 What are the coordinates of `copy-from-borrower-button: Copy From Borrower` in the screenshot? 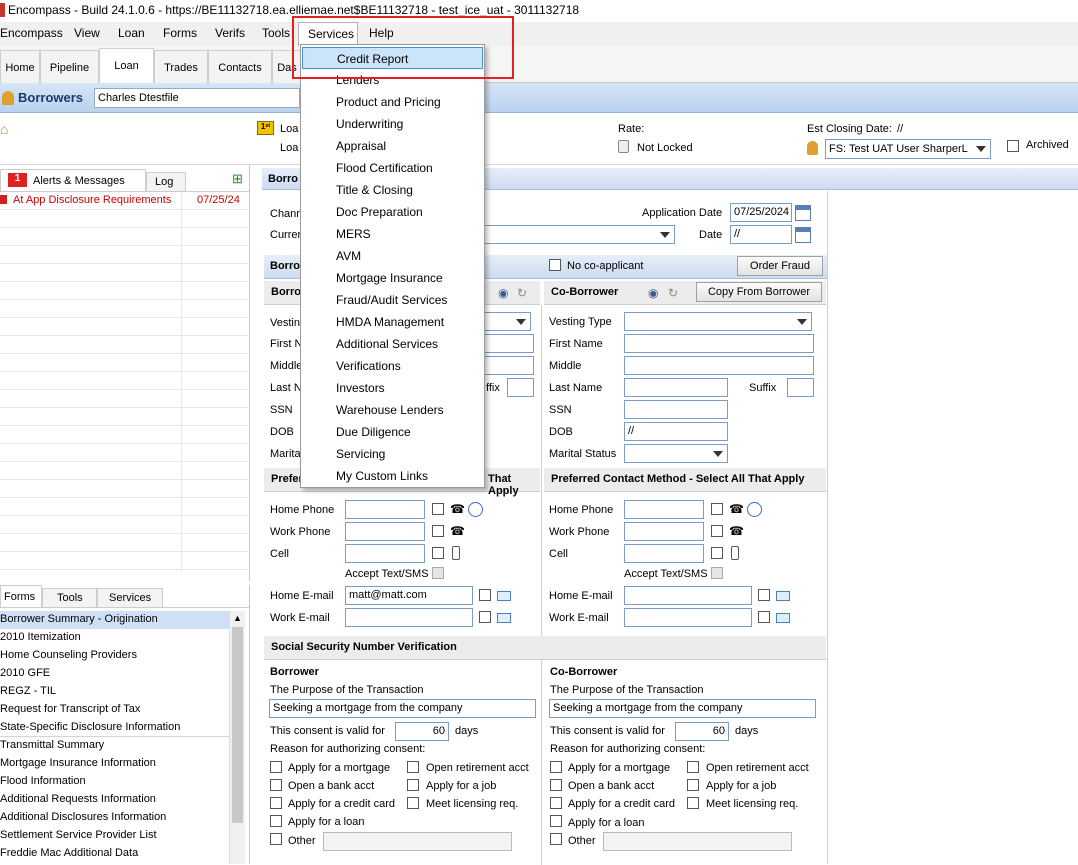 It's located at (759, 292).